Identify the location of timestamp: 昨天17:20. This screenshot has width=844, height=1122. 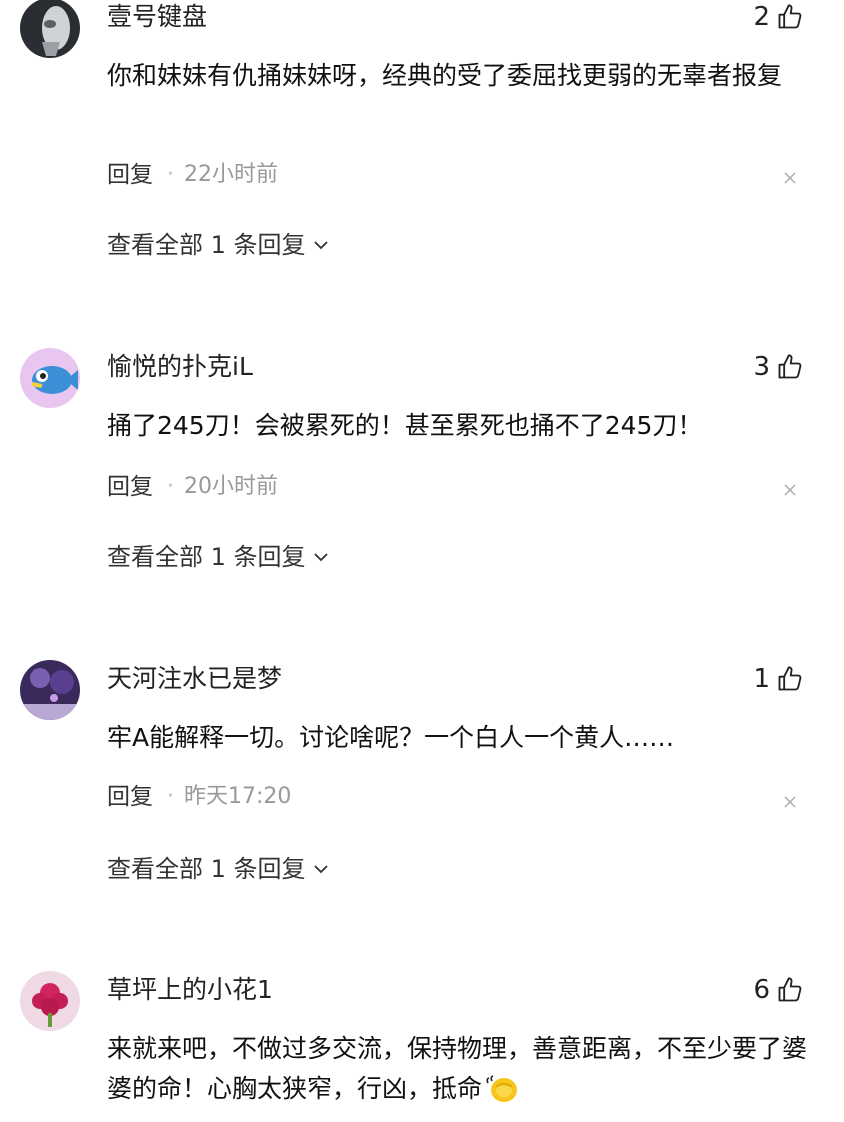
(238, 796).